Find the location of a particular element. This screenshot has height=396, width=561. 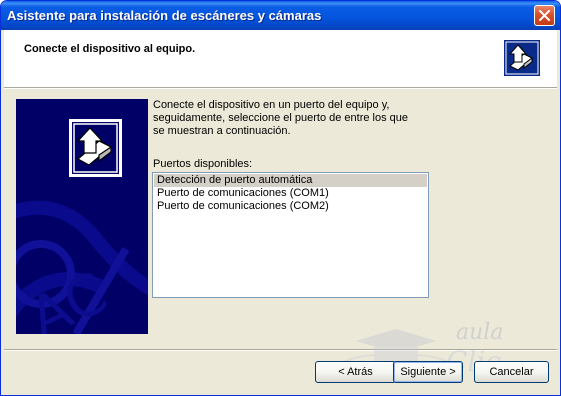

back-button: < Atrás is located at coordinates (355, 372).